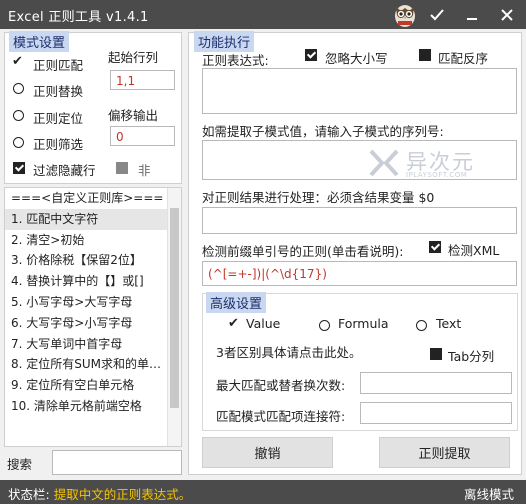 The width and height of the screenshot is (526, 504). Describe the element at coordinates (142, 80) in the screenshot. I see `start-row-input: 1,1` at that location.